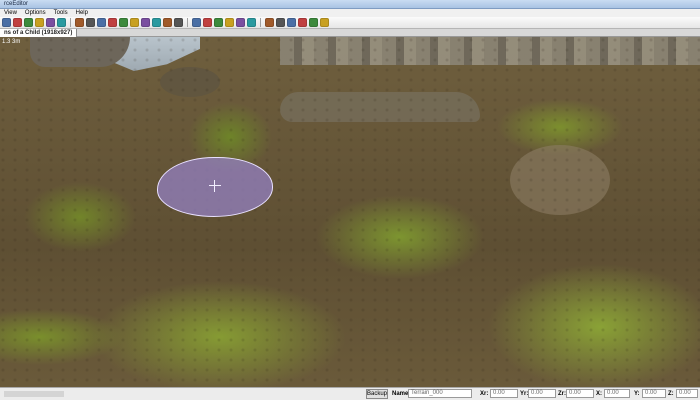  I want to click on water-icon, so click(112, 22).